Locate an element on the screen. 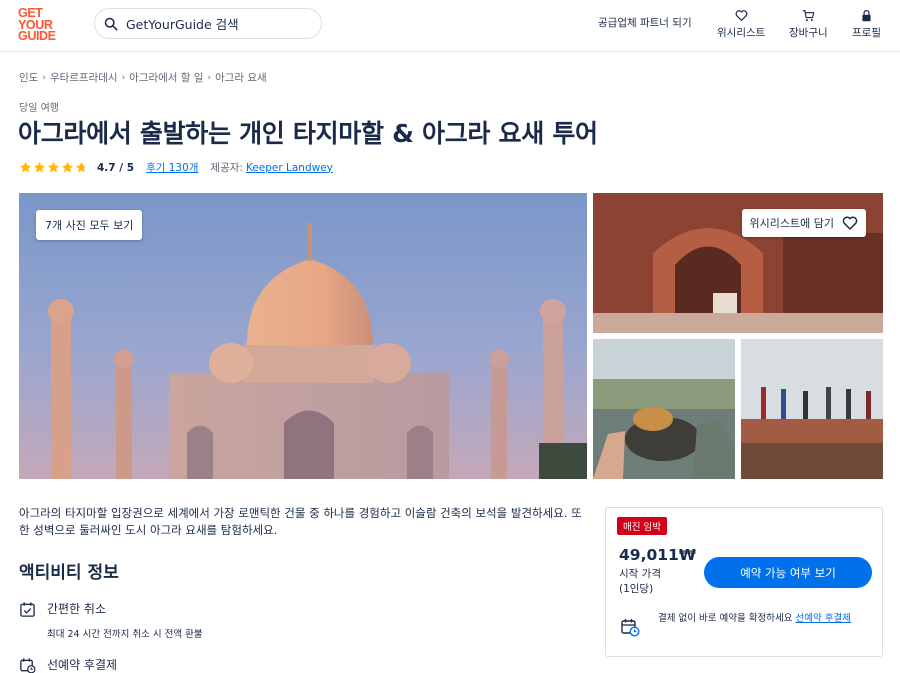  nav-wishlist-label: 위시리스트 is located at coordinates (741, 33).